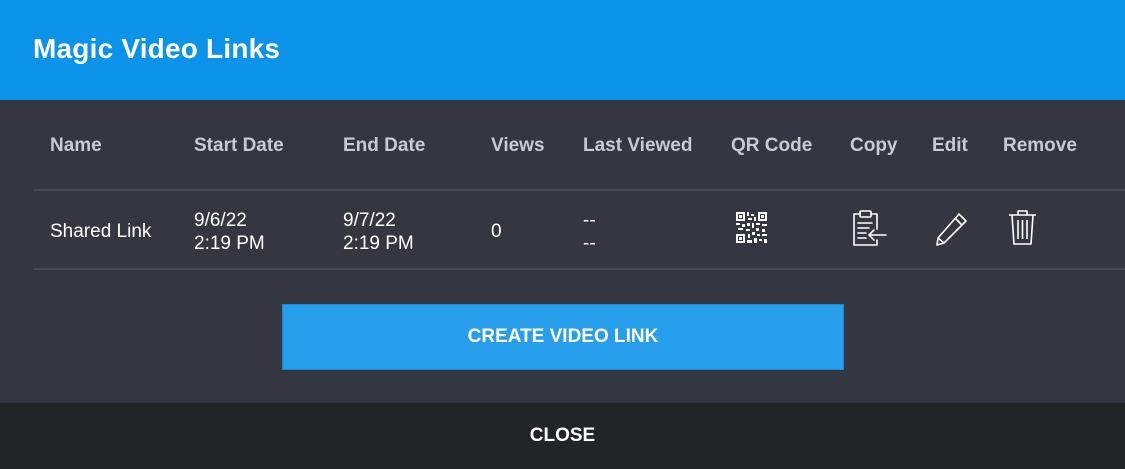 The width and height of the screenshot is (1125, 469). Describe the element at coordinates (579, 190) in the screenshot. I see `header-divider` at that location.